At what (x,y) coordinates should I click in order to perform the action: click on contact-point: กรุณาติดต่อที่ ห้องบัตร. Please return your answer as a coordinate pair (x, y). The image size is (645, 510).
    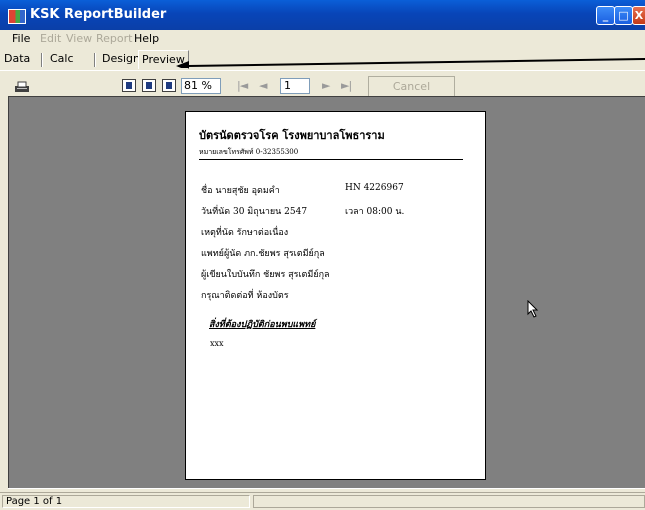
    Looking at the image, I should click on (245, 296).